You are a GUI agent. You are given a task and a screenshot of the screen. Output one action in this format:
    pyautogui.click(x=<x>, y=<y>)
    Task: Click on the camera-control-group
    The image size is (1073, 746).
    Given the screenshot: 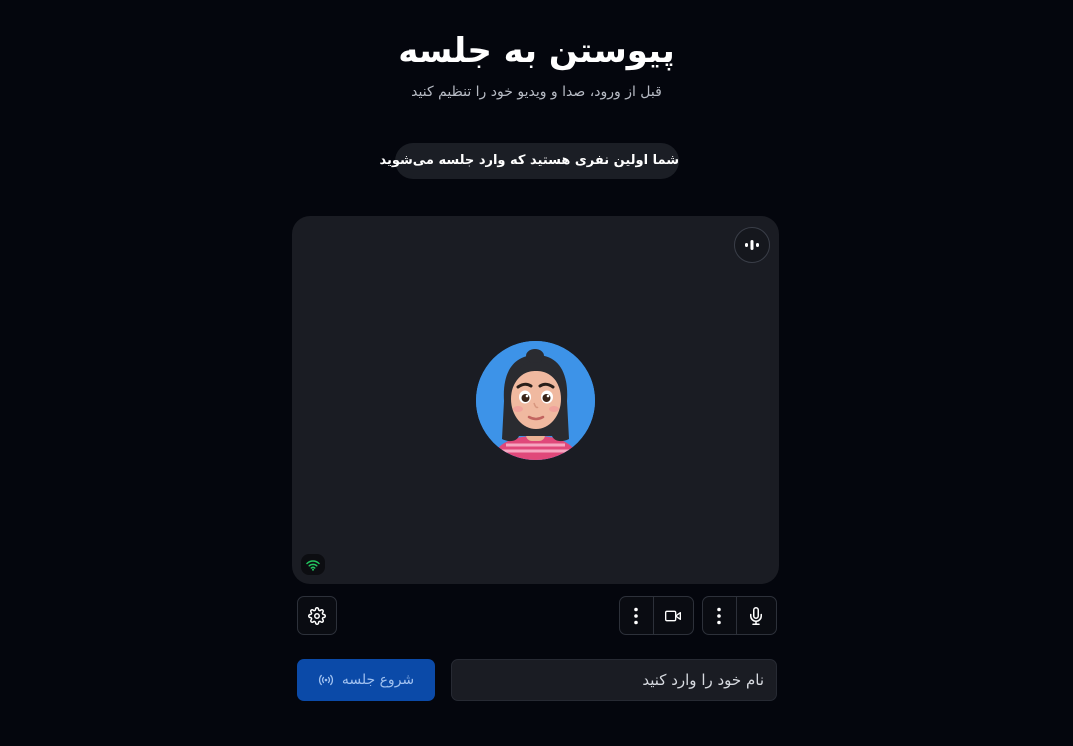 What is the action you would take?
    pyautogui.click(x=656, y=615)
    